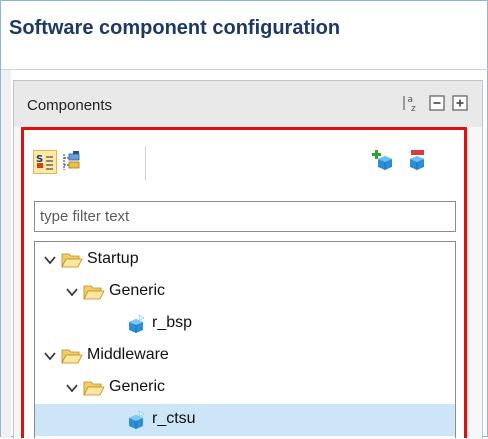 The height and width of the screenshot is (439, 488). I want to click on components-toolbar: S, so click(244, 160).